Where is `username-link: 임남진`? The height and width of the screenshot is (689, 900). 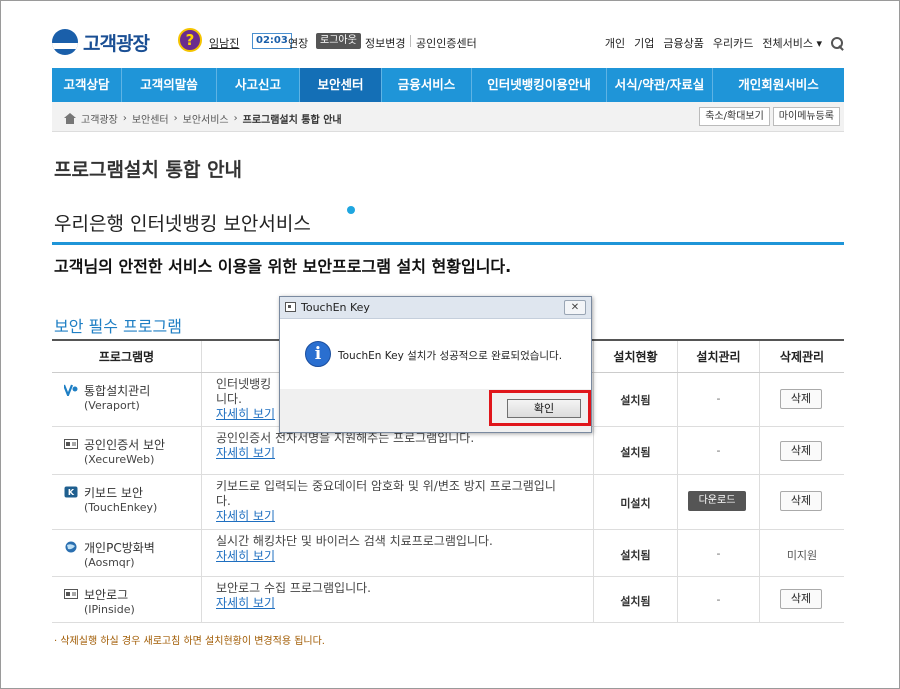 username-link: 임남진 is located at coordinates (224, 43).